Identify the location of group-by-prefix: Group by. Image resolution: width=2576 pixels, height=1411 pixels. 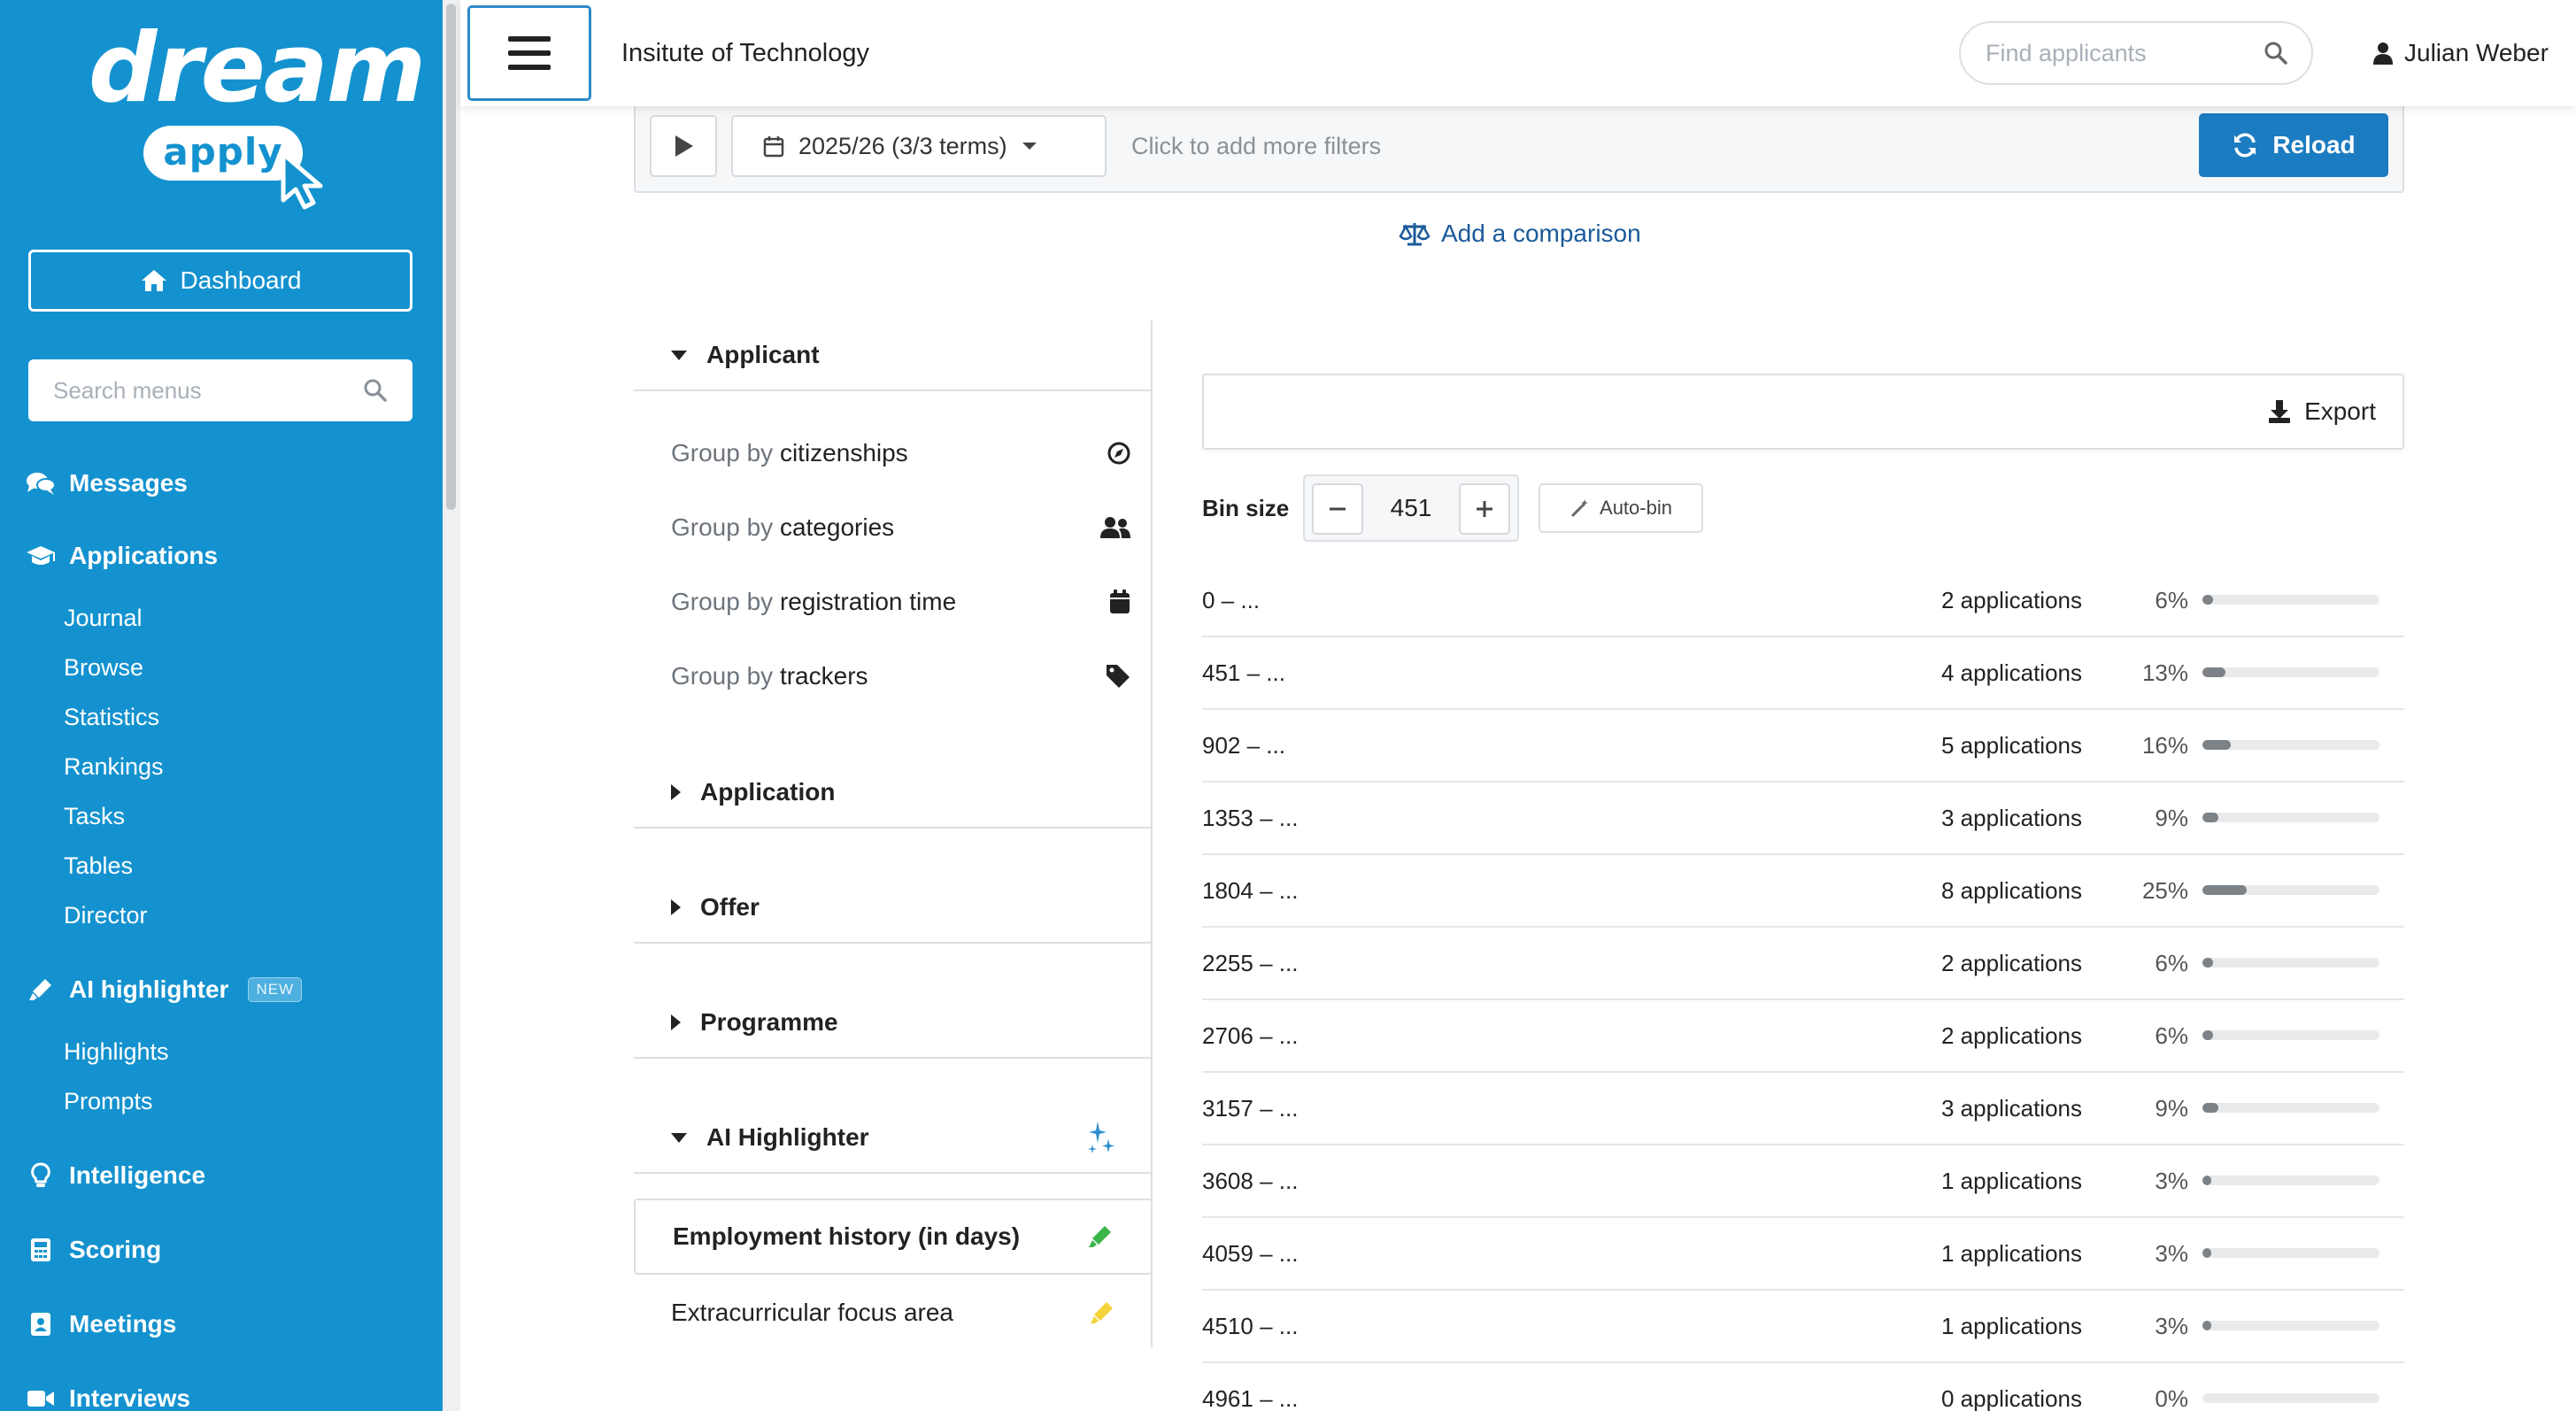
(722, 527).